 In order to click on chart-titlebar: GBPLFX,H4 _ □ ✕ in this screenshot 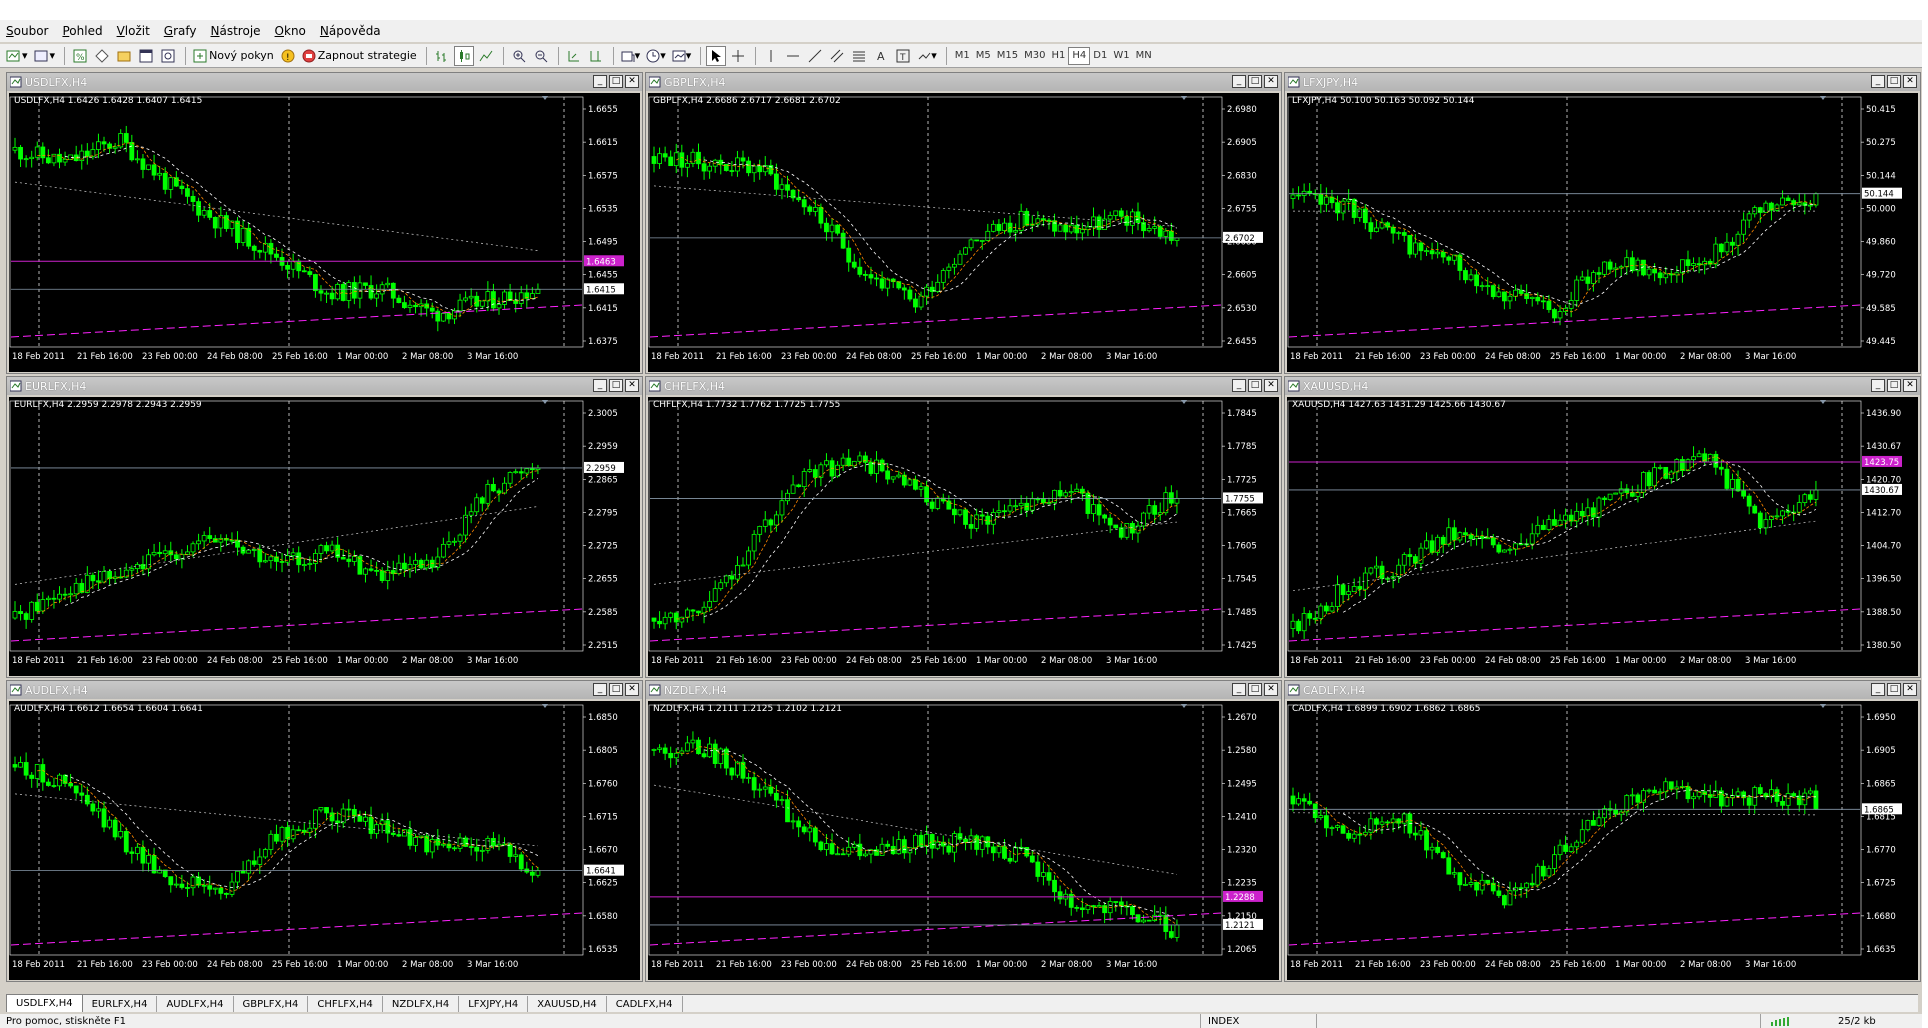, I will do `click(963, 82)`.